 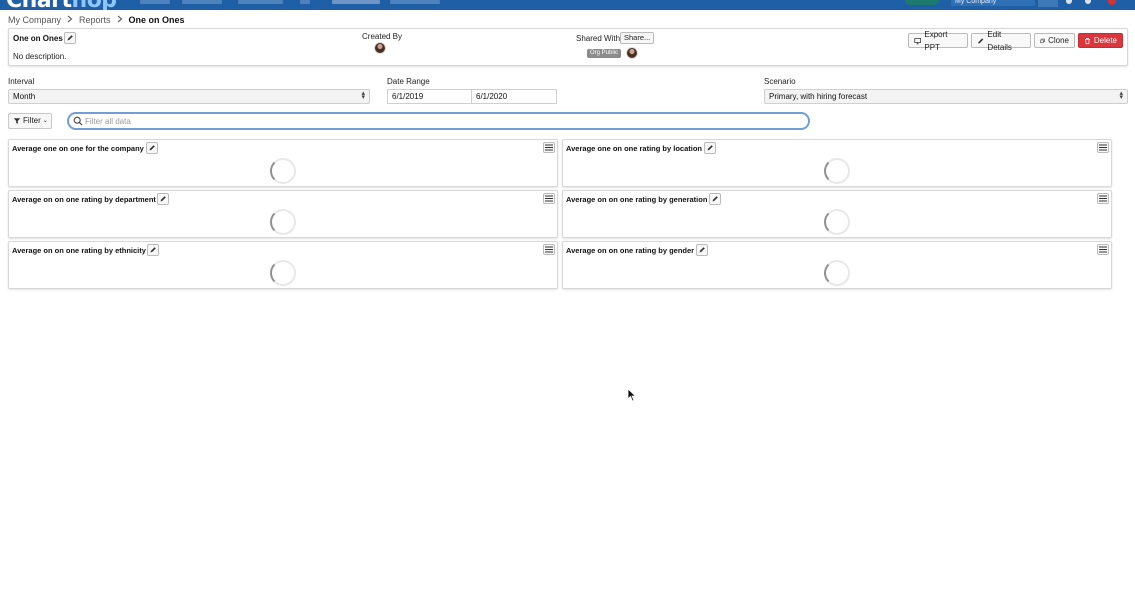 I want to click on widget-title: Average on on one rating by generation, so click(x=637, y=199).